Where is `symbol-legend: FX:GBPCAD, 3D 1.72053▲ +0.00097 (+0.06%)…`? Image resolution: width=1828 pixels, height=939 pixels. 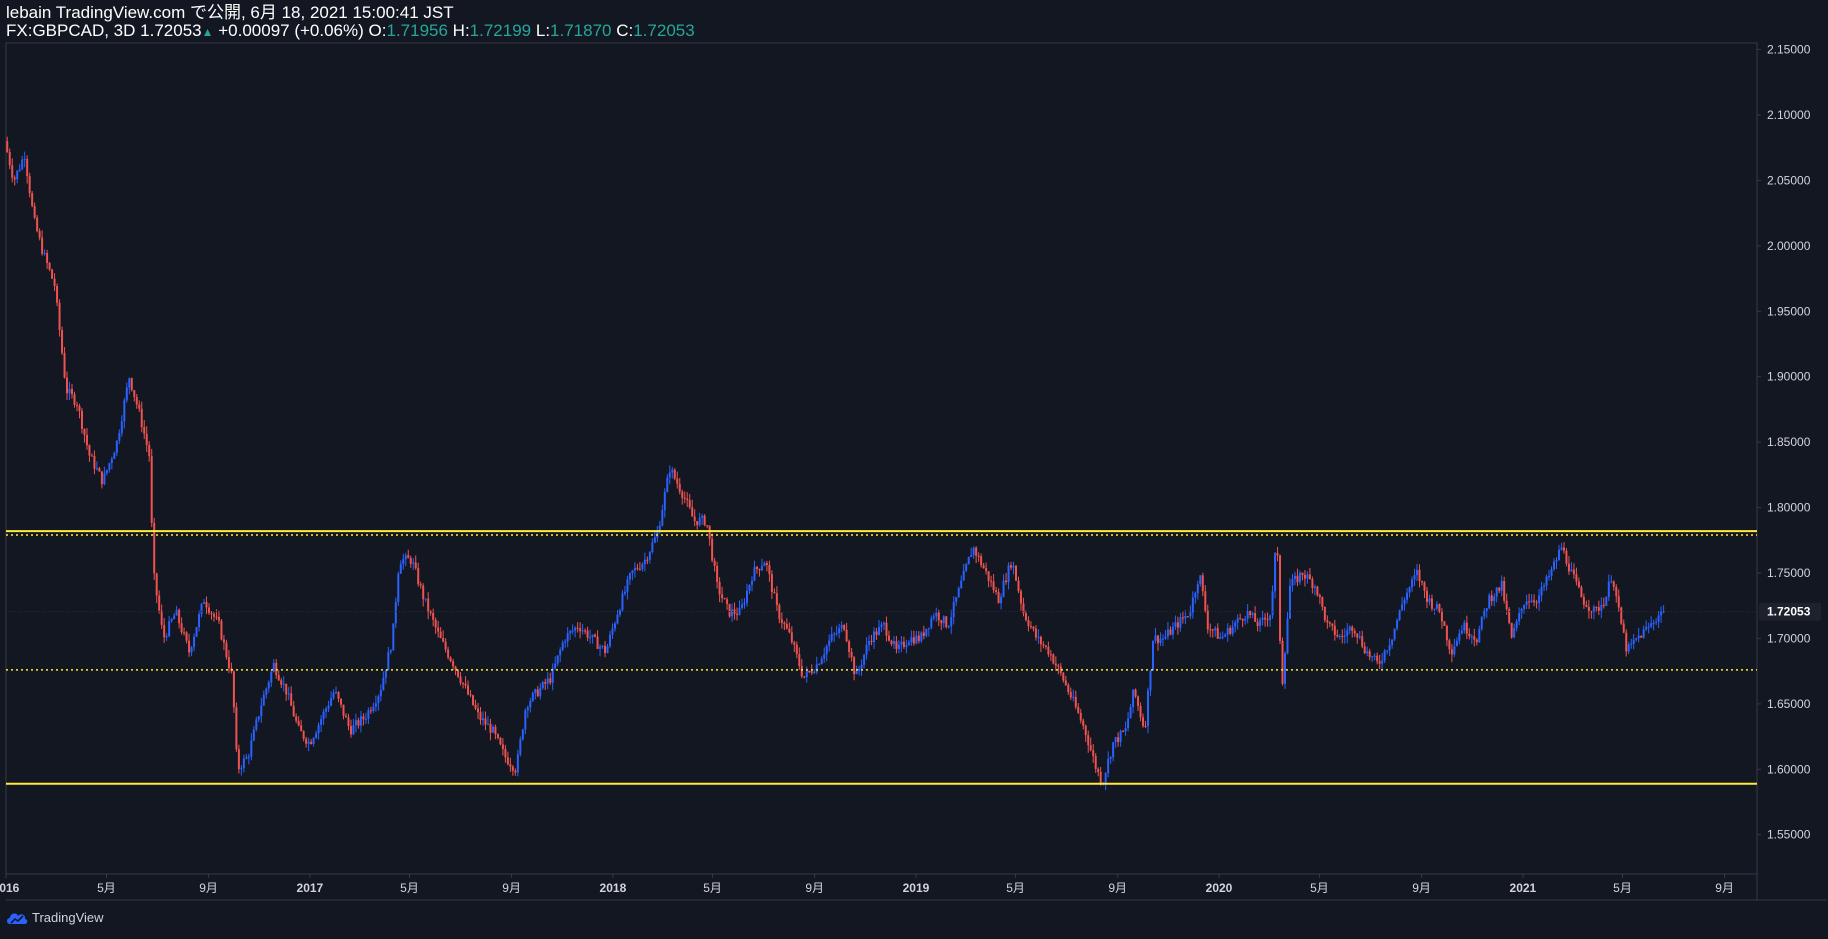
symbol-legend: FX:GBPCAD, 3D 1.72053▲ +0.00097 (+0.06%)… is located at coordinates (350, 31).